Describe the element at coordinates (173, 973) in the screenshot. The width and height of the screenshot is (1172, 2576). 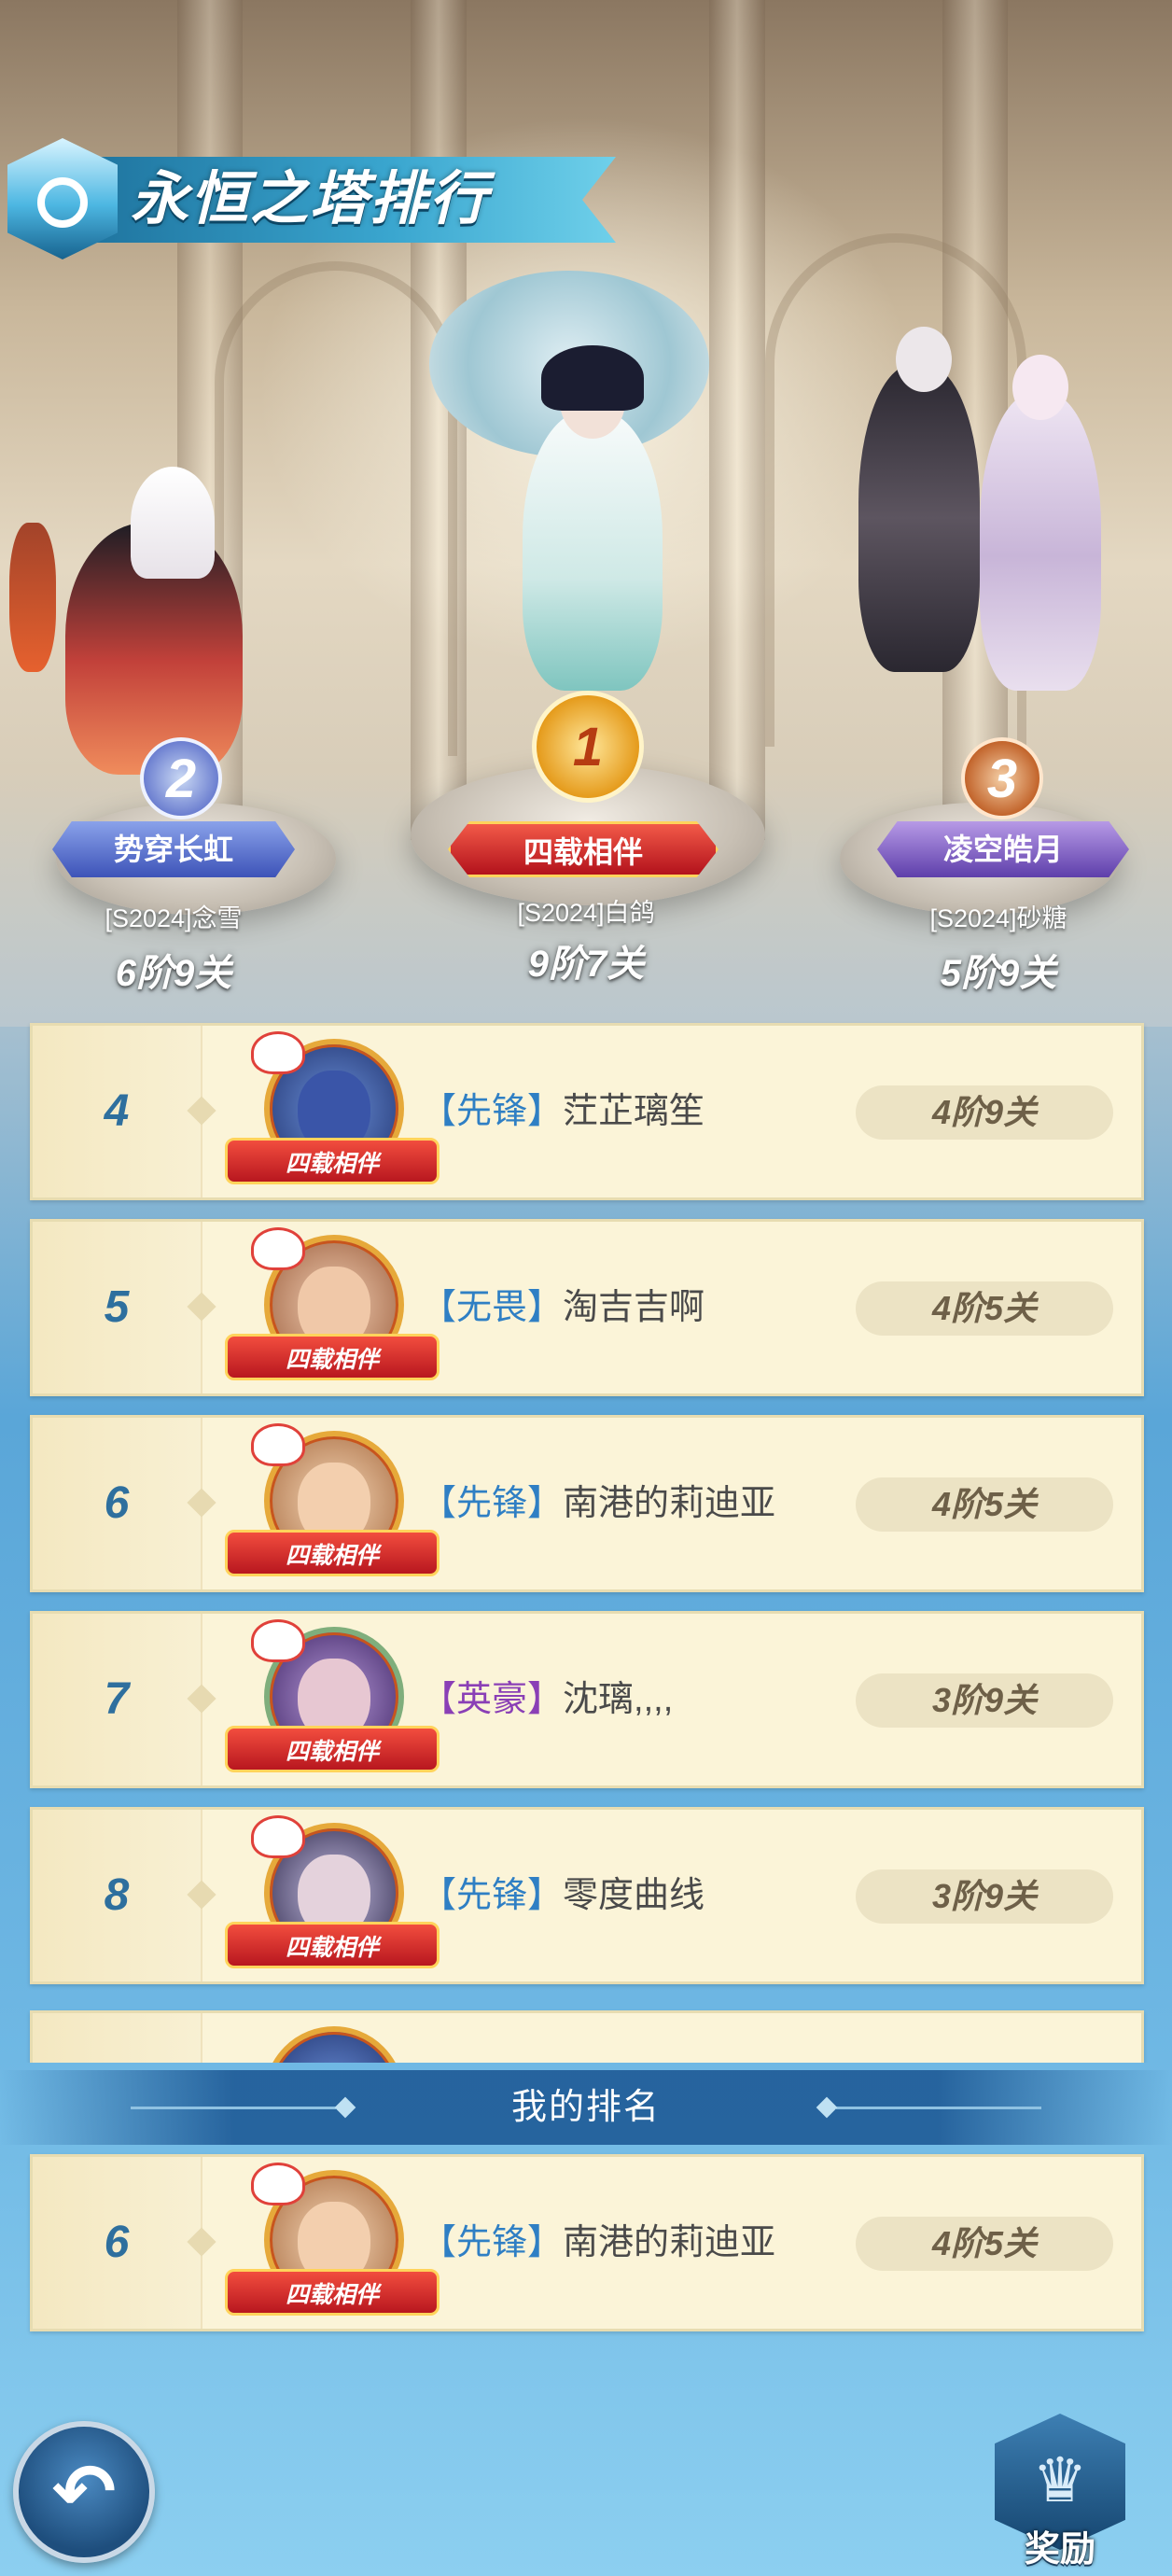
I see `podium-score-2: 6阶9关` at that location.